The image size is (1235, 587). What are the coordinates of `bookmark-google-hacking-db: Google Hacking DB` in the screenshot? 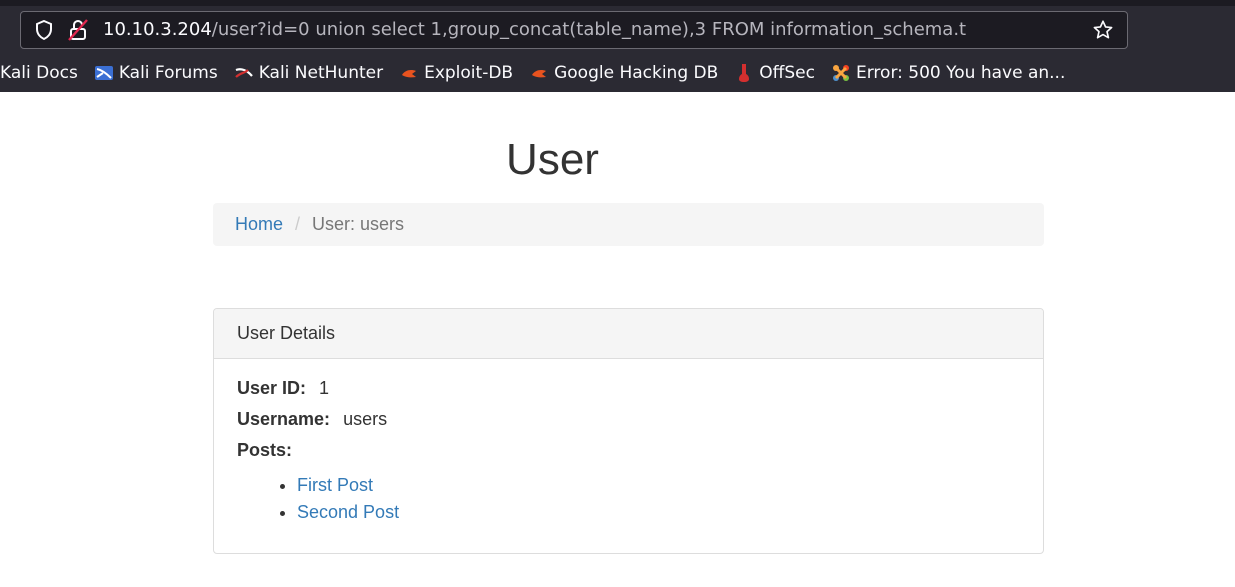 It's located at (623, 73).